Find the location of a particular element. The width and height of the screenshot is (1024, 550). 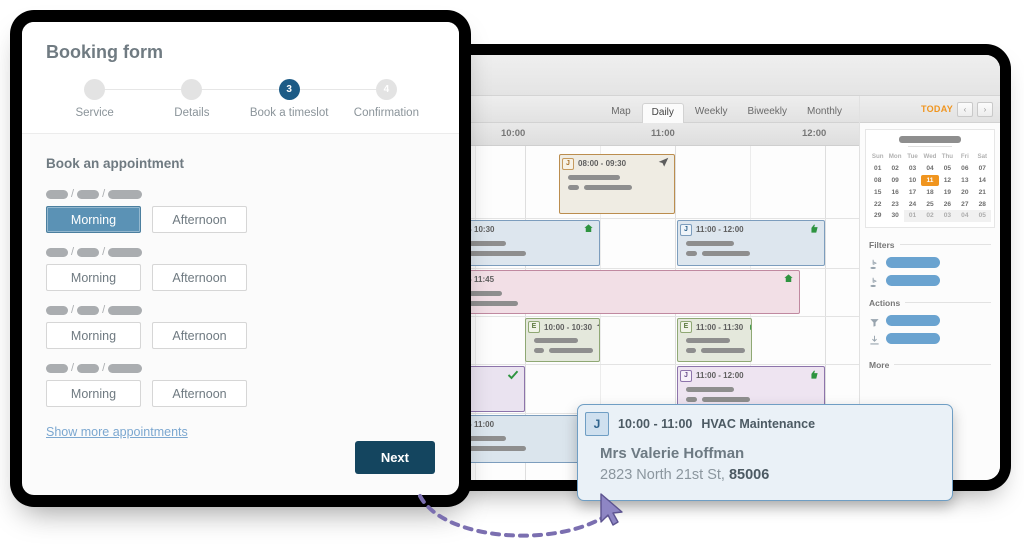

step-book-timeslot: 3 Book a timeslot is located at coordinates (314, 99).